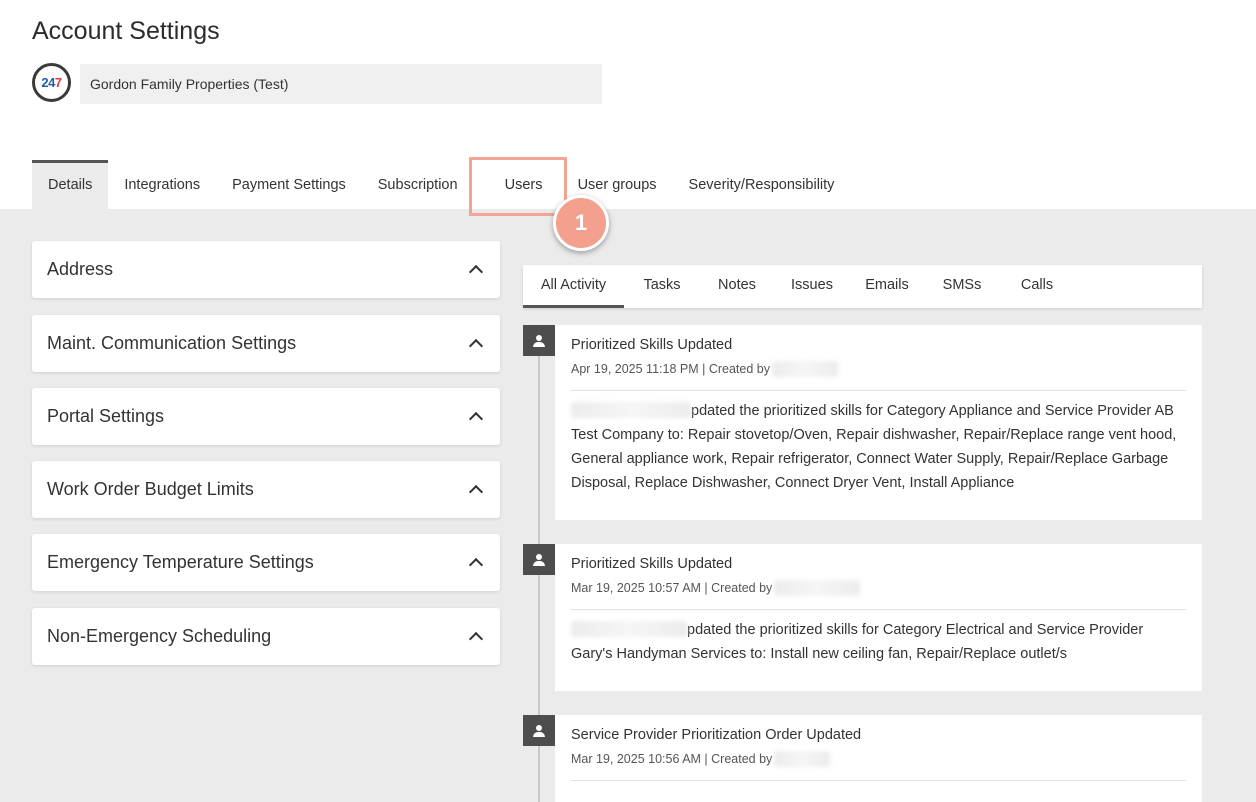 The width and height of the screenshot is (1256, 802). I want to click on activity-meta: Mar 19, 2025 10:56 AM | Created by, so click(878, 759).